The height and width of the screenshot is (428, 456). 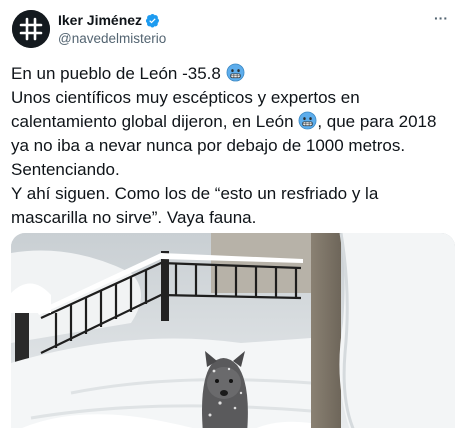 I want to click on author-display-name: Iker Jiménez, so click(x=100, y=20).